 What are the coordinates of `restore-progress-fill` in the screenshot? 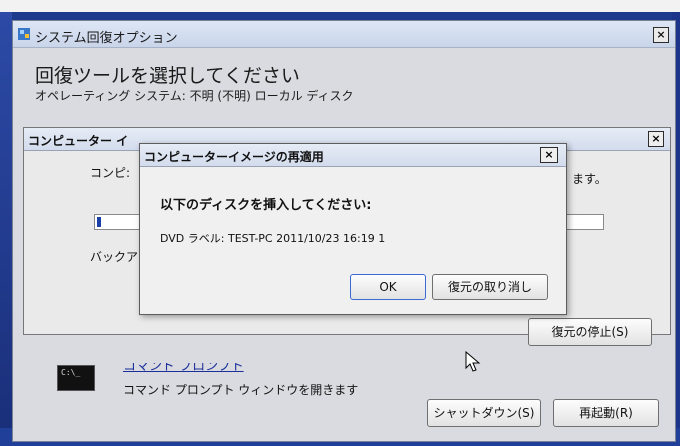 It's located at (99, 222).